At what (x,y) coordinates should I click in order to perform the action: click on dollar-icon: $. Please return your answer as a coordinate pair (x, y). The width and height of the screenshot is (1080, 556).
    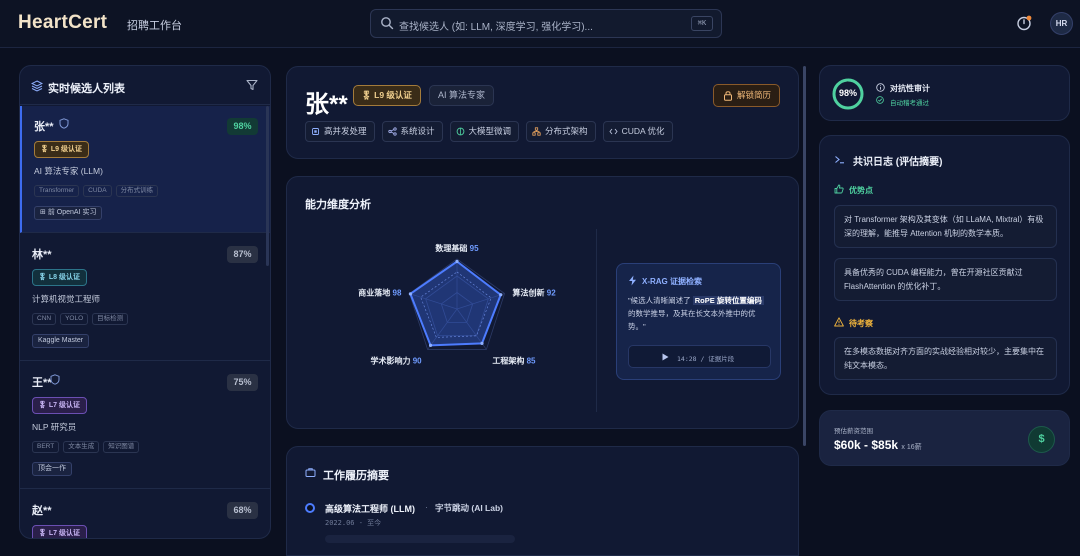
    Looking at the image, I should click on (1041, 439).